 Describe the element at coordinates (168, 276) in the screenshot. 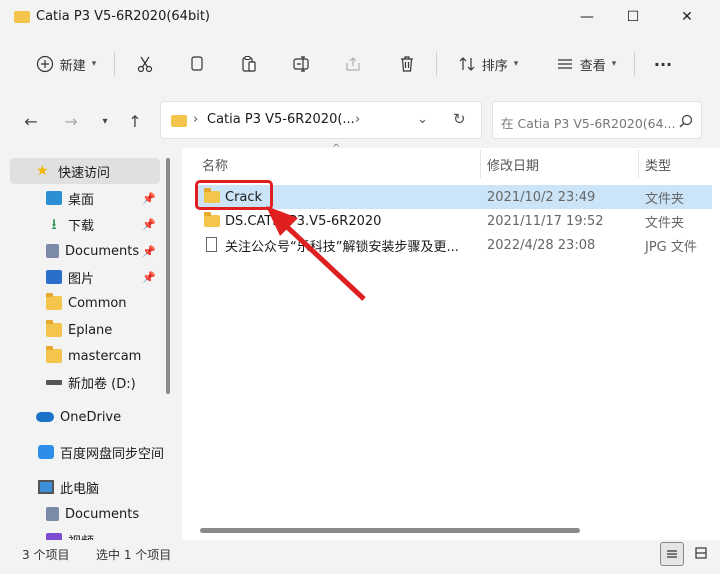

I see `sidebar-scrollbar` at that location.